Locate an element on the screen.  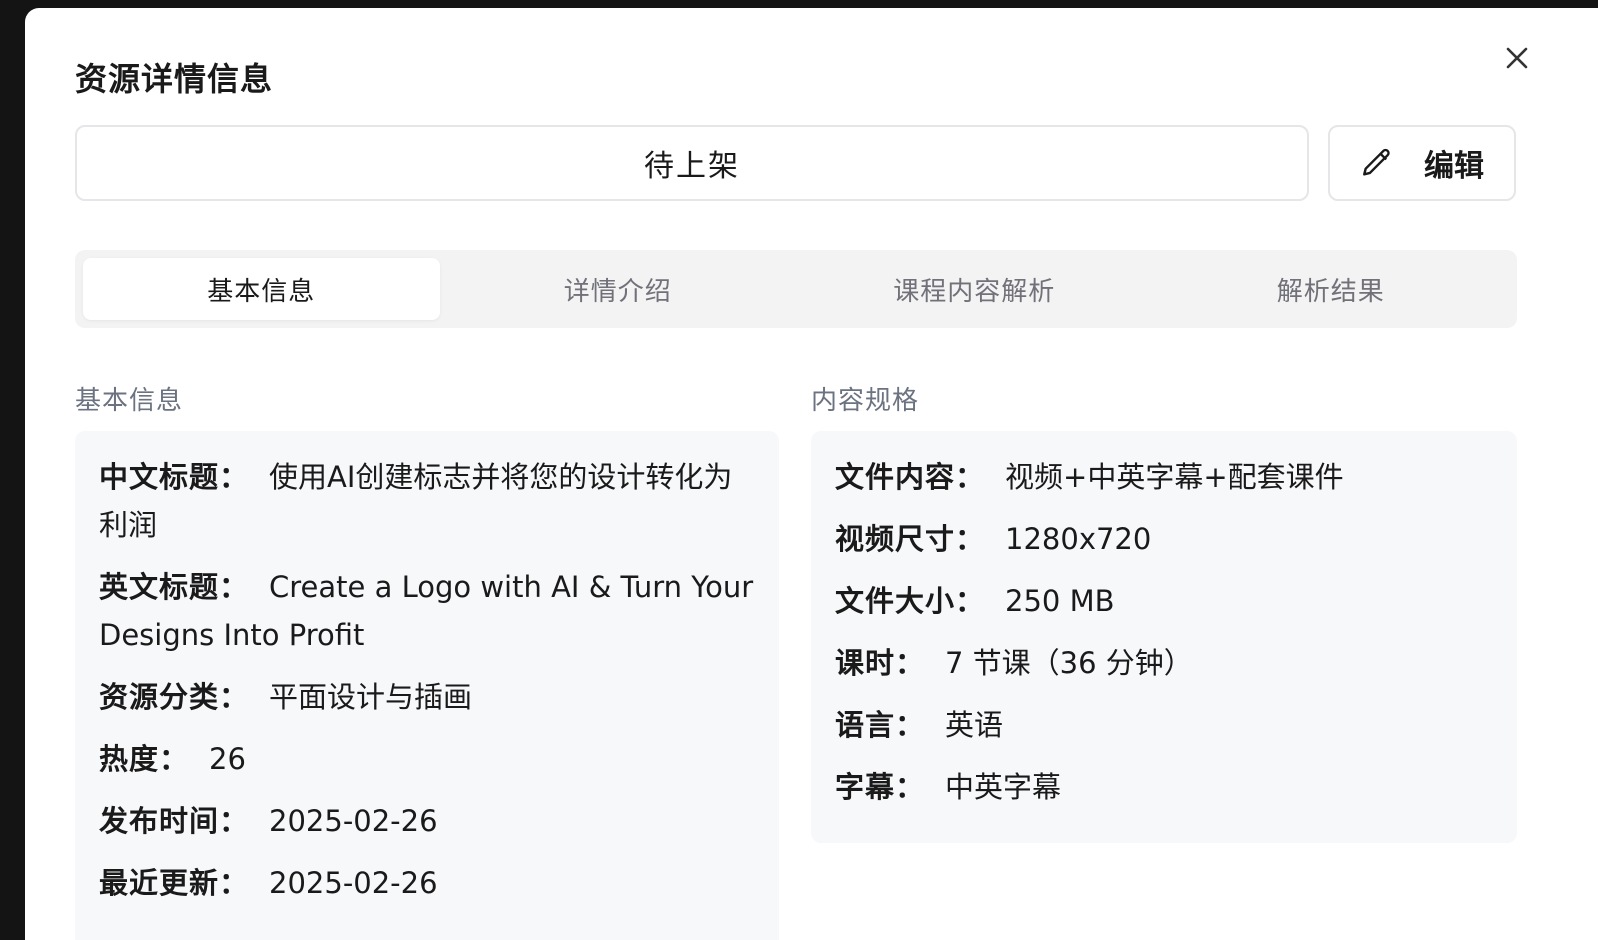
field-file-content: 文件内容： 视频+中英字幕+配套课件 is located at coordinates (1164, 477).